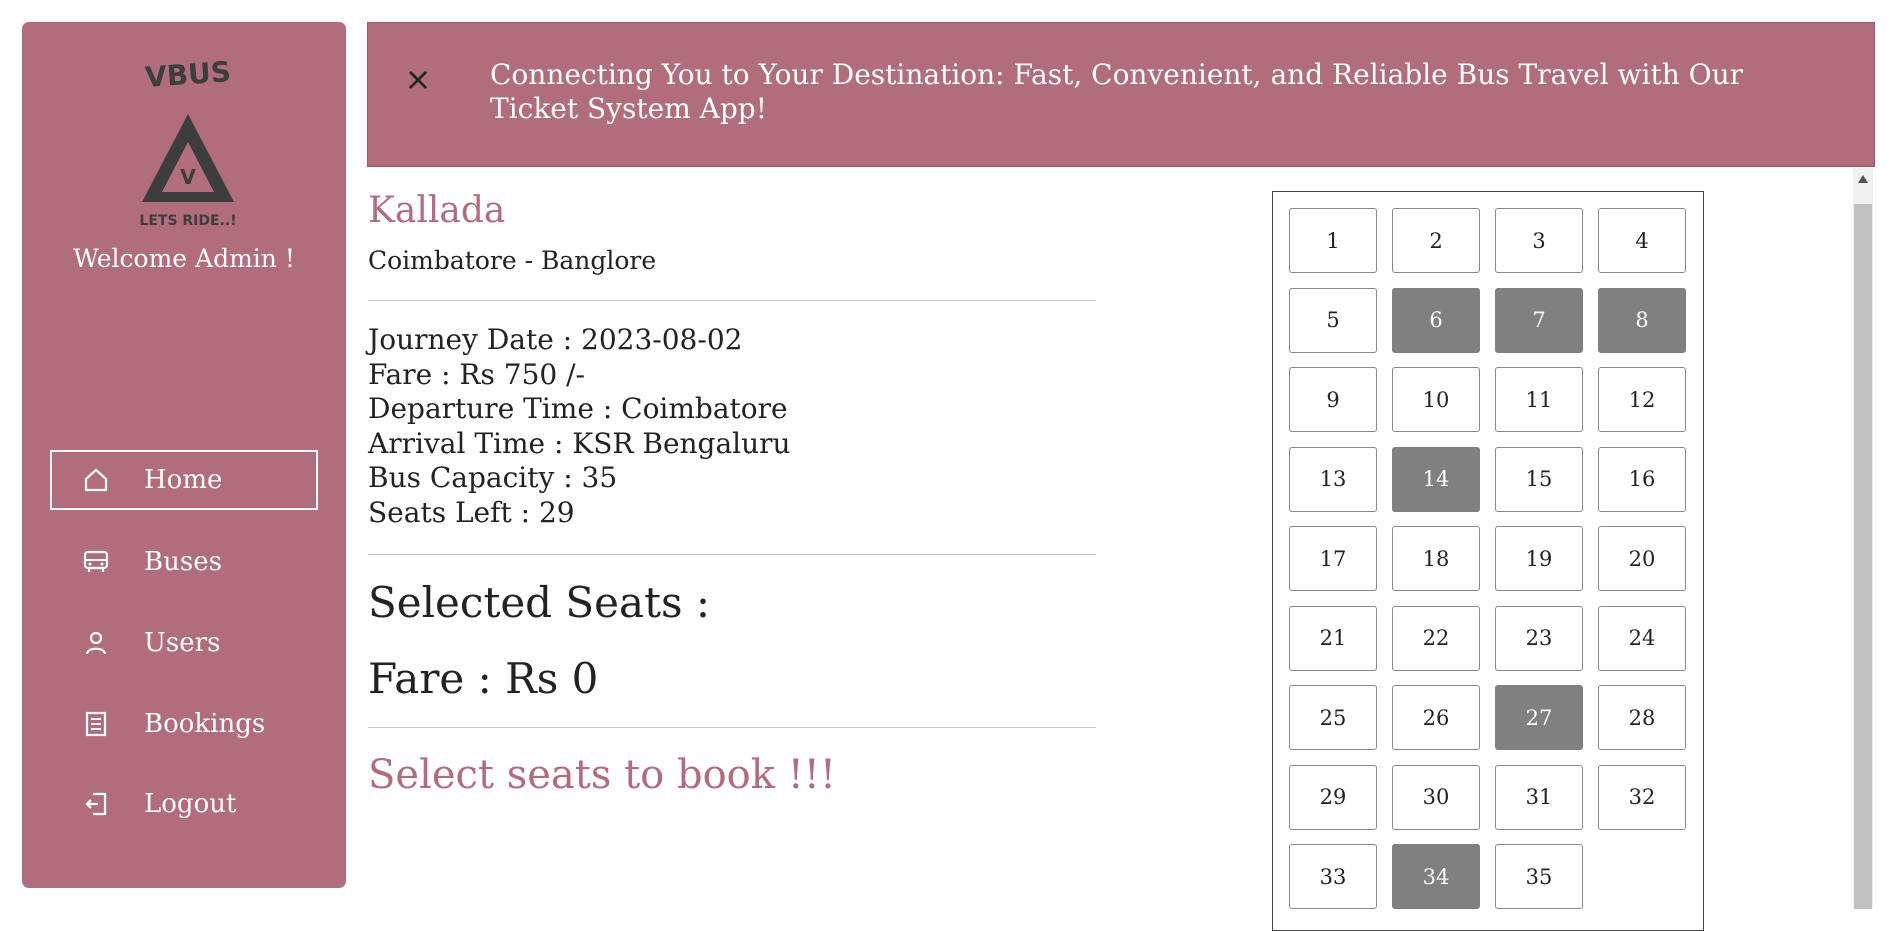 The height and width of the screenshot is (931, 1897). Describe the element at coordinates (476, 374) in the screenshot. I see `fare-per-seat: Fare : Rs 750 /-` at that location.